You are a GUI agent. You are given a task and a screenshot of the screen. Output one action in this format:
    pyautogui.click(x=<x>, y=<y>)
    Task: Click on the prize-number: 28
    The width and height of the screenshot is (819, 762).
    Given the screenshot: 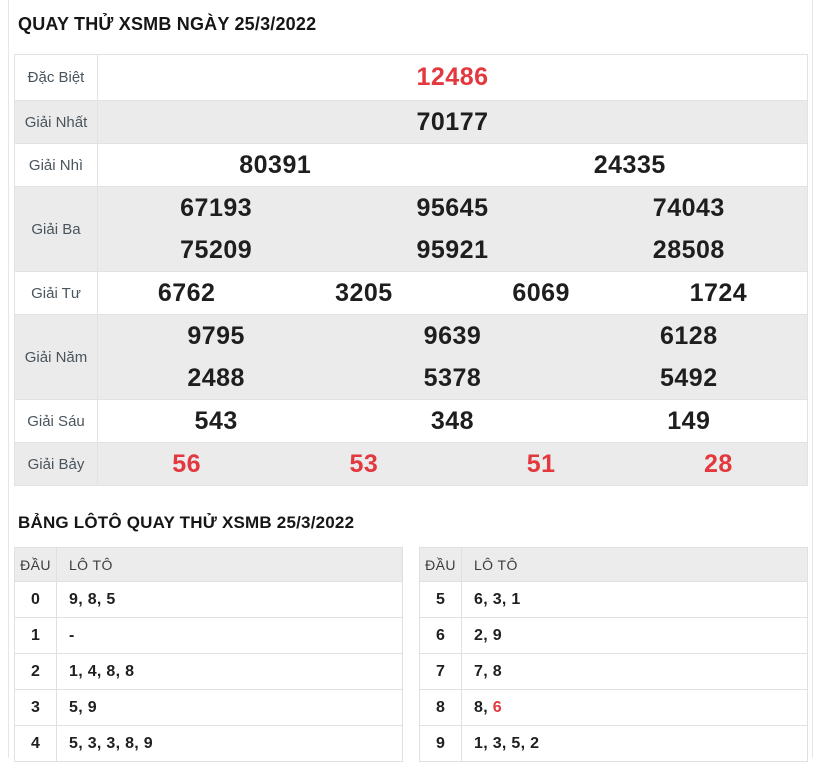 What is the action you would take?
    pyautogui.click(x=718, y=463)
    